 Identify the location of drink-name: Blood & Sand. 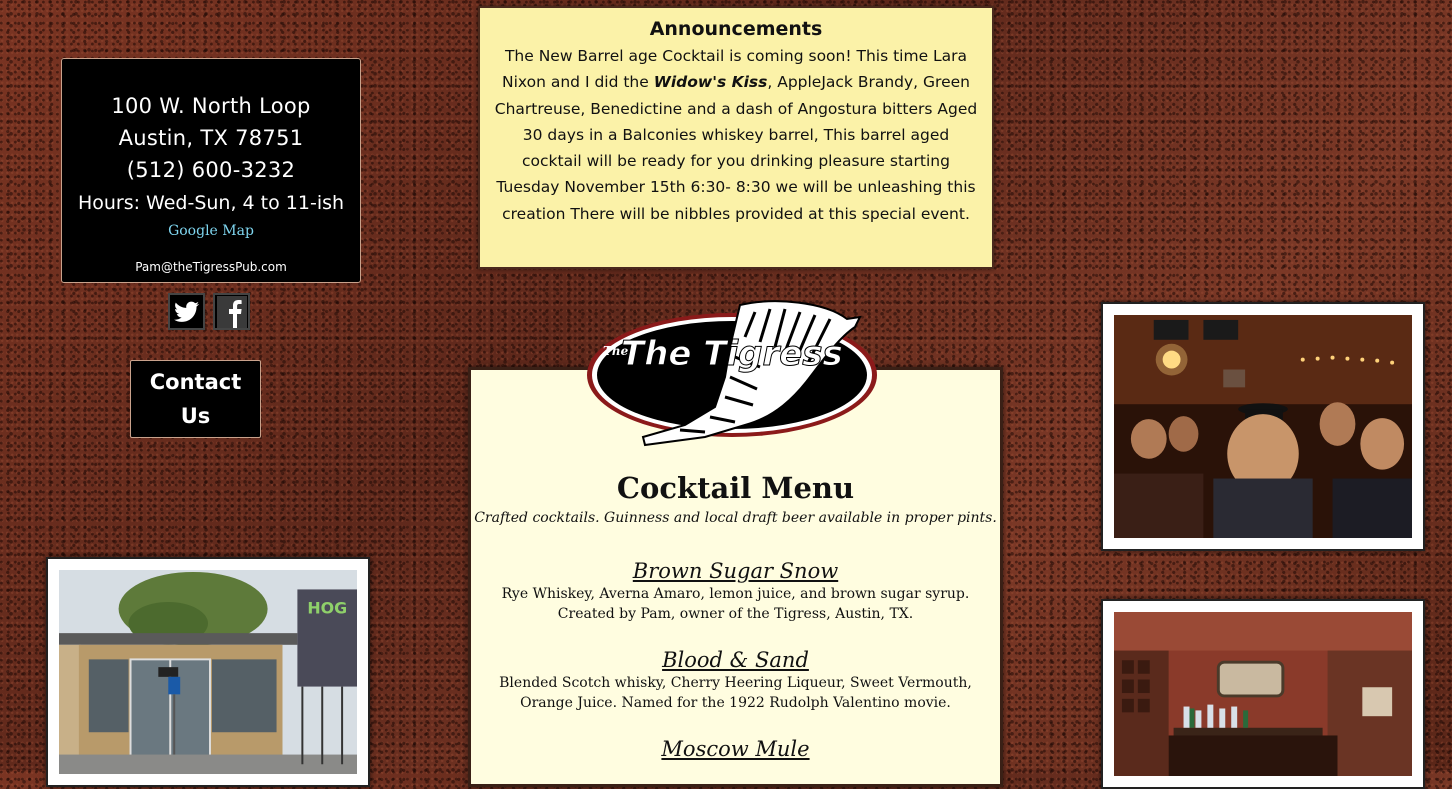
(735, 660).